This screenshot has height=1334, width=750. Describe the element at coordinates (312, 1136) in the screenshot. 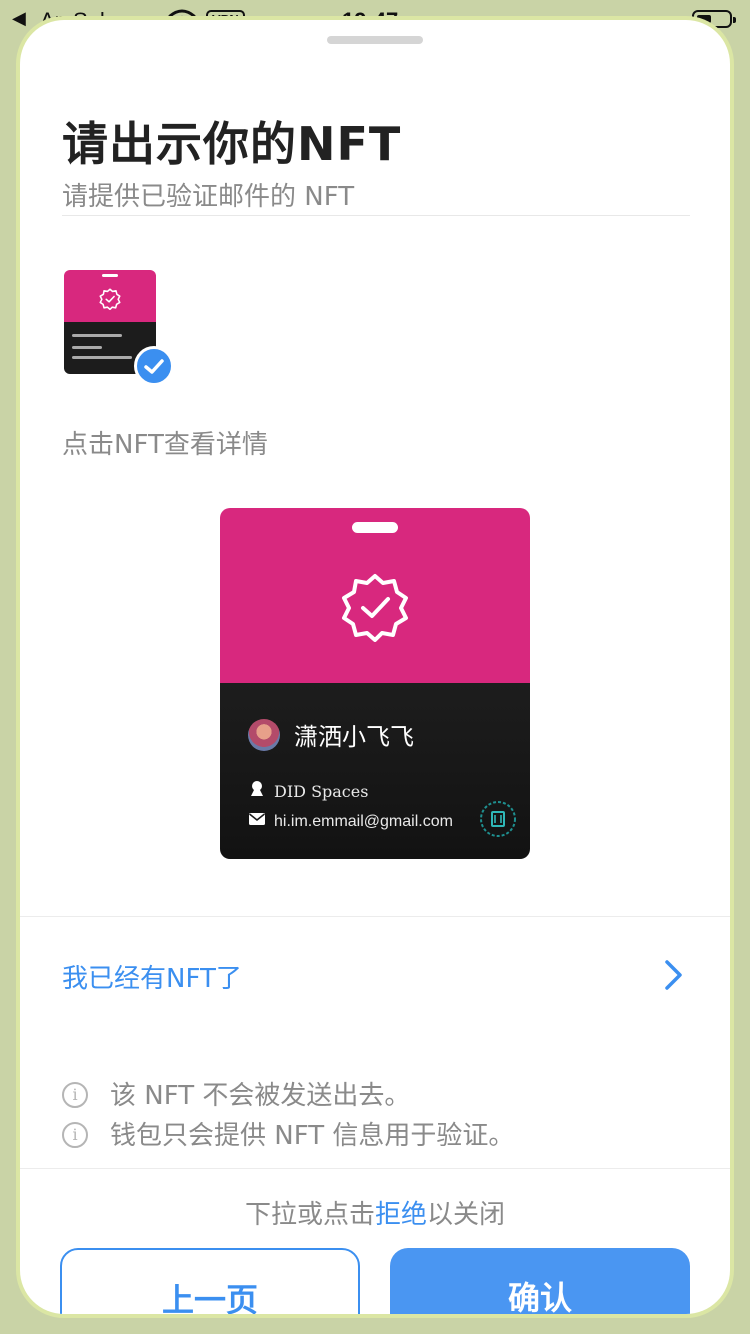

I see `note-text: 钱包只会提供 NFT 信息用于验证。` at that location.